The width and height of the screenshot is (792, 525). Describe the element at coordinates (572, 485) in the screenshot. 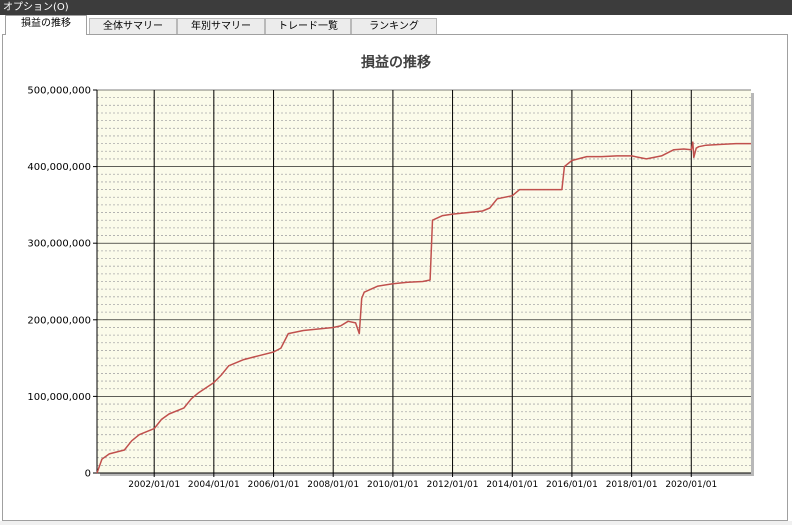

I see `x-tick-label: 2016/01/01` at that location.